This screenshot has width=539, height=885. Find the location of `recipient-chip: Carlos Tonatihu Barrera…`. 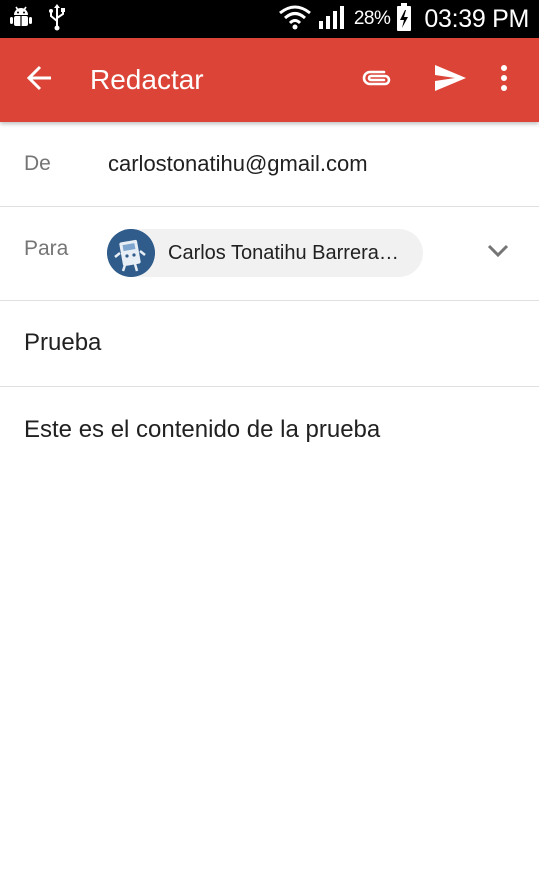

recipient-chip: Carlos Tonatihu Barrera… is located at coordinates (265, 253).